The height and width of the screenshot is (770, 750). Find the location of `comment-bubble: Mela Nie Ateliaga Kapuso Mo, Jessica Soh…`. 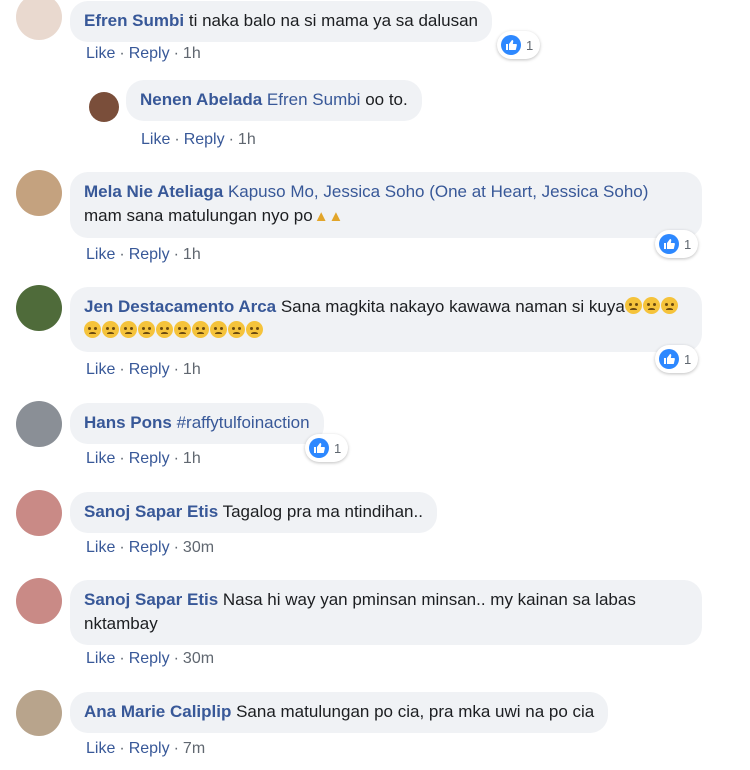

comment-bubble: Mela Nie Ateliaga Kapuso Mo, Jessica Soh… is located at coordinates (386, 205).